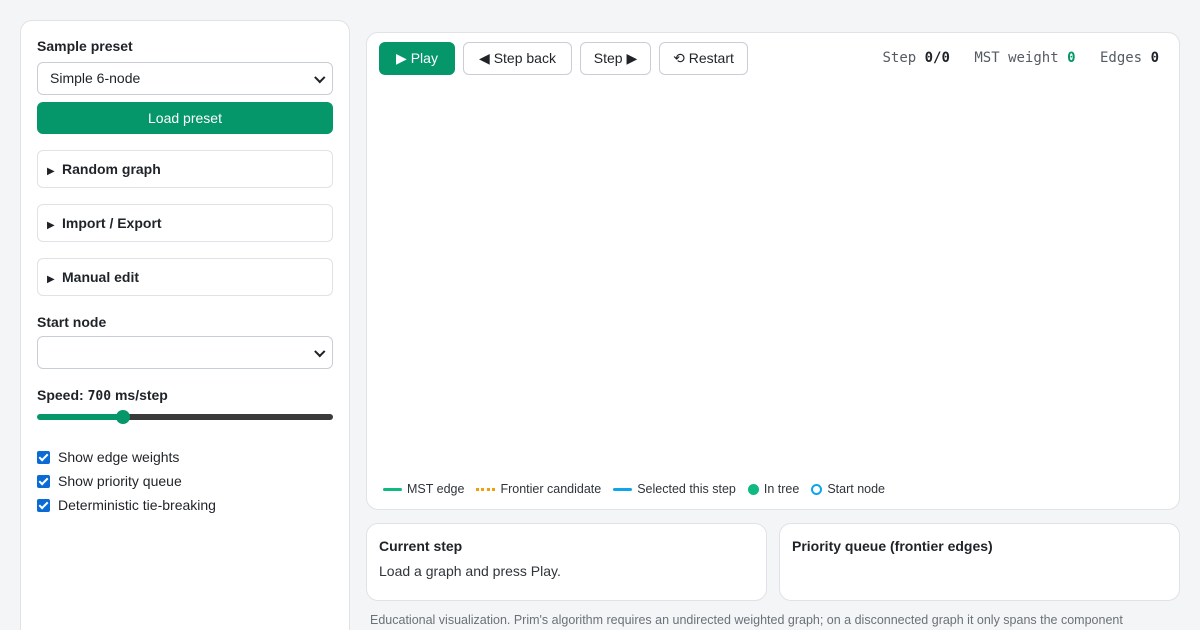 This screenshot has width=1200, height=630. What do you see at coordinates (517, 58) in the screenshot?
I see `step-back-button: ◀ Step back` at bounding box center [517, 58].